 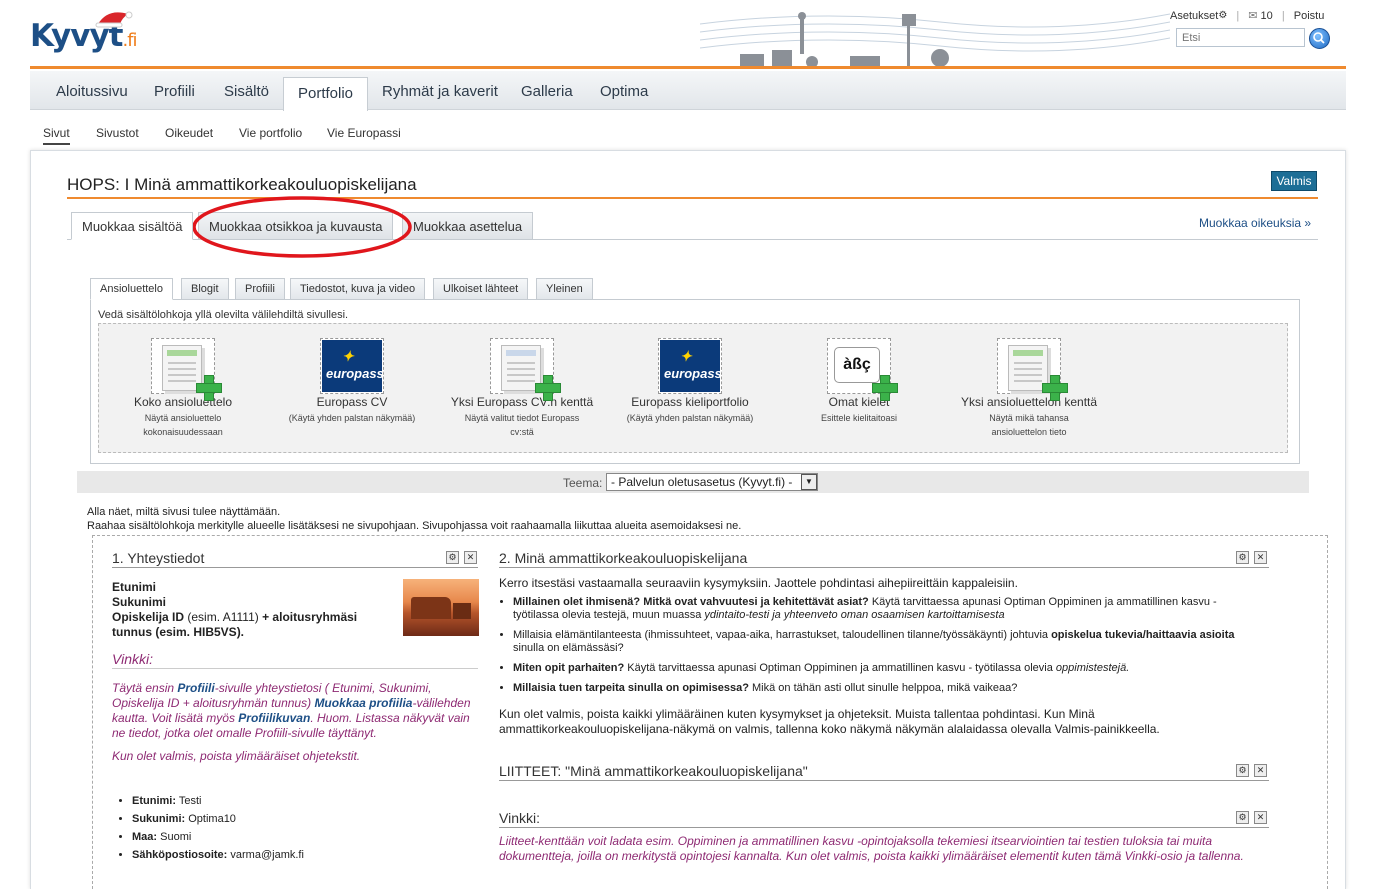 What do you see at coordinates (468, 226) in the screenshot?
I see `tab-edit-layout: Muokkaa asettelua` at bounding box center [468, 226].